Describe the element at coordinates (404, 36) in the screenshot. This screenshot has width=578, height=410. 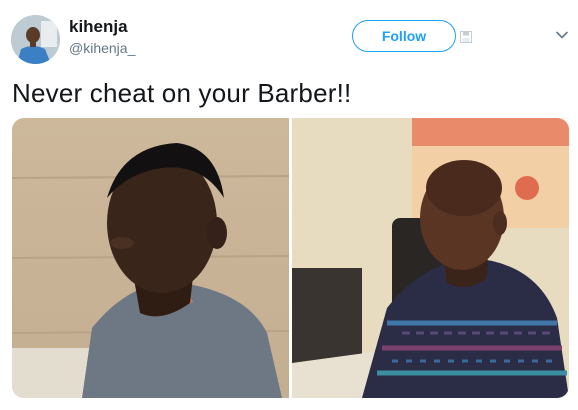
I see `follow-button: Follow` at that location.